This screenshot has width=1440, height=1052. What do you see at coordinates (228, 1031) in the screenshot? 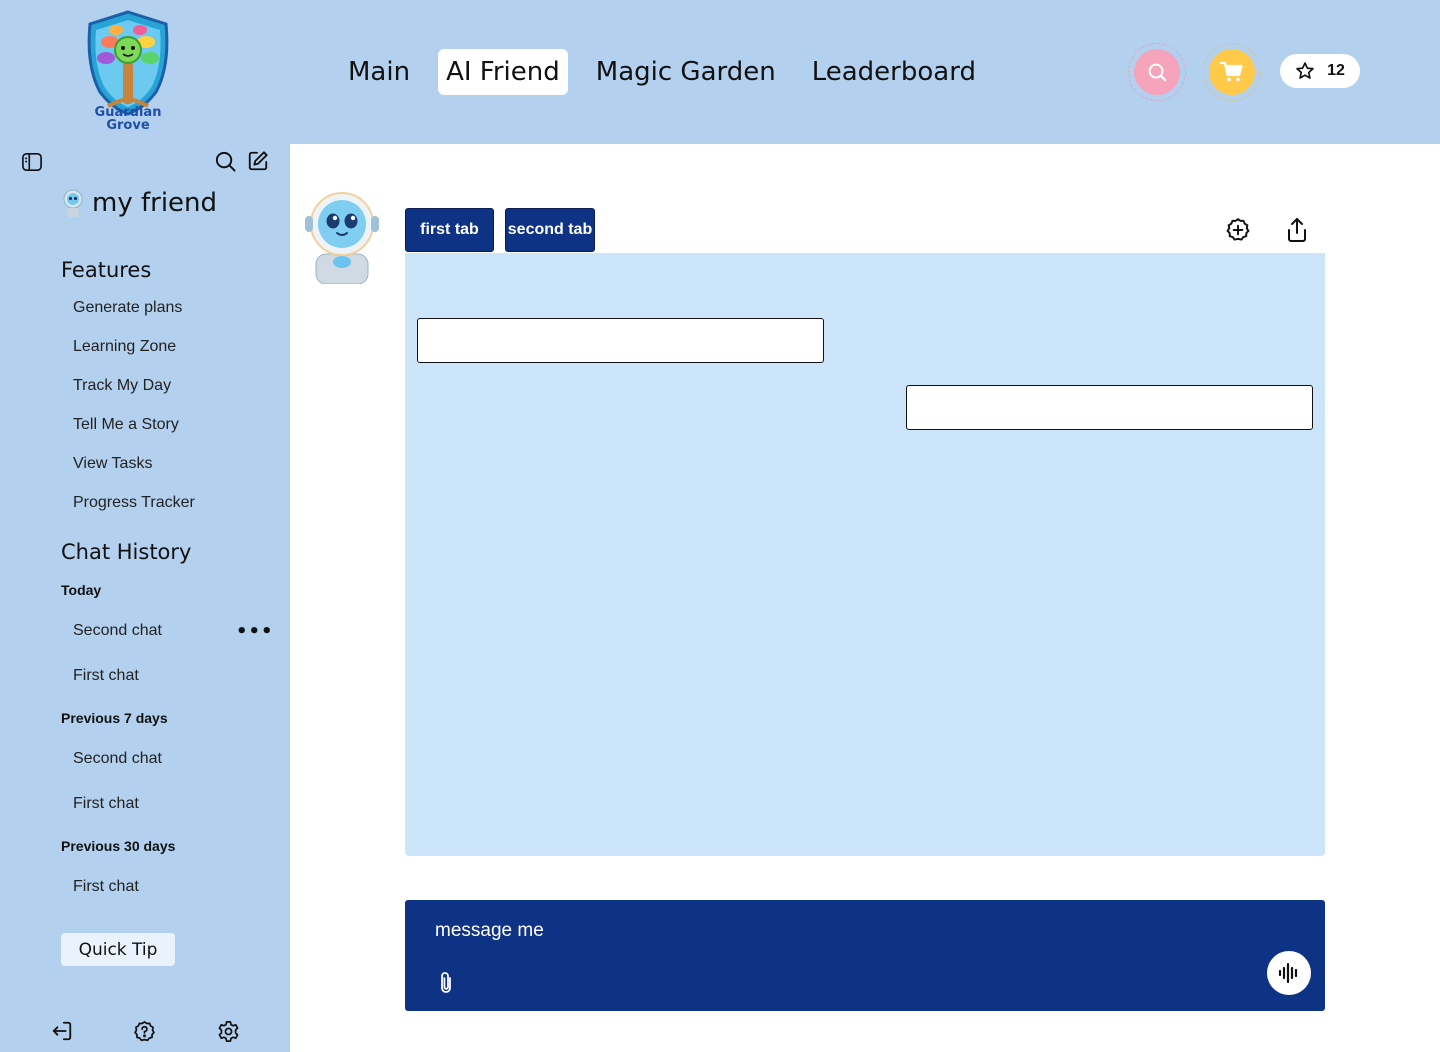
I see `settings-icon` at bounding box center [228, 1031].